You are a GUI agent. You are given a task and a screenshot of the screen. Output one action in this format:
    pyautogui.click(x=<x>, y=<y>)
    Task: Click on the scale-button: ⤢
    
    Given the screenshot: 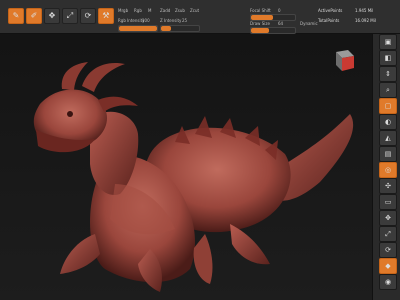 What is the action you would take?
    pyautogui.click(x=70, y=16)
    